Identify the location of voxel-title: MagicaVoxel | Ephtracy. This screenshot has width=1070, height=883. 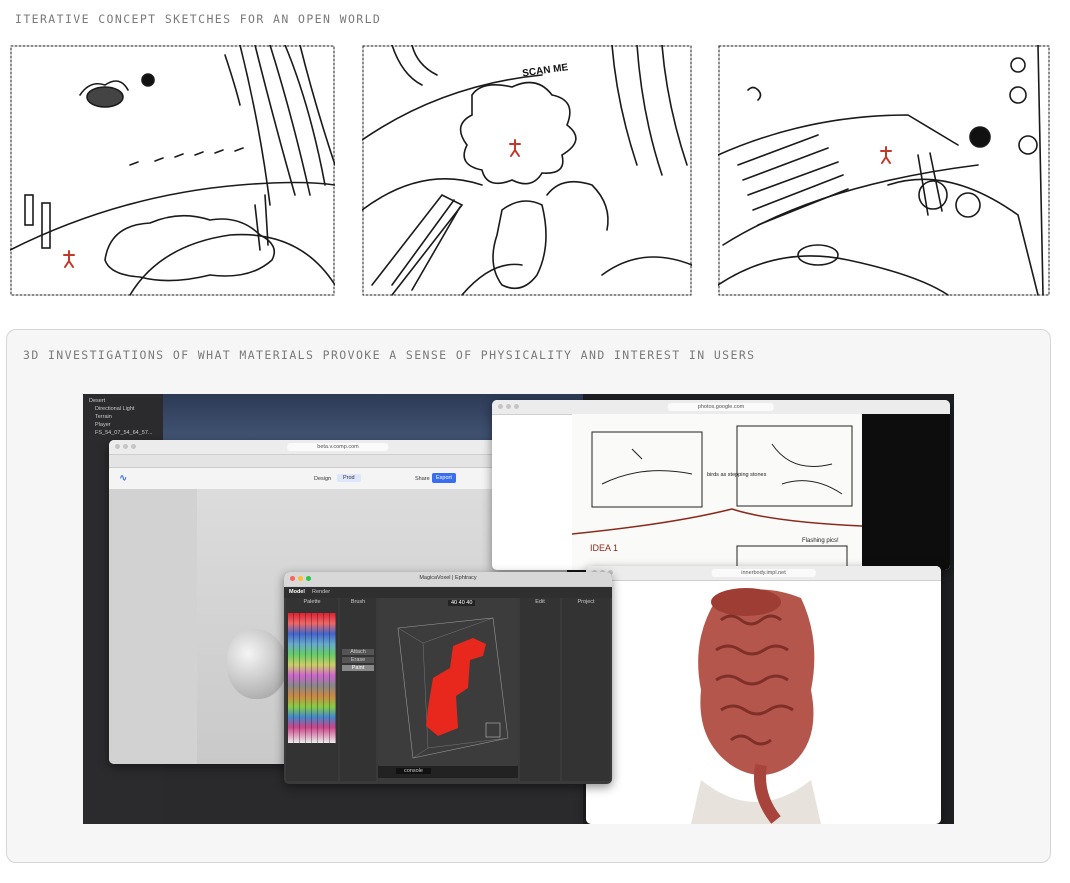
(448, 578).